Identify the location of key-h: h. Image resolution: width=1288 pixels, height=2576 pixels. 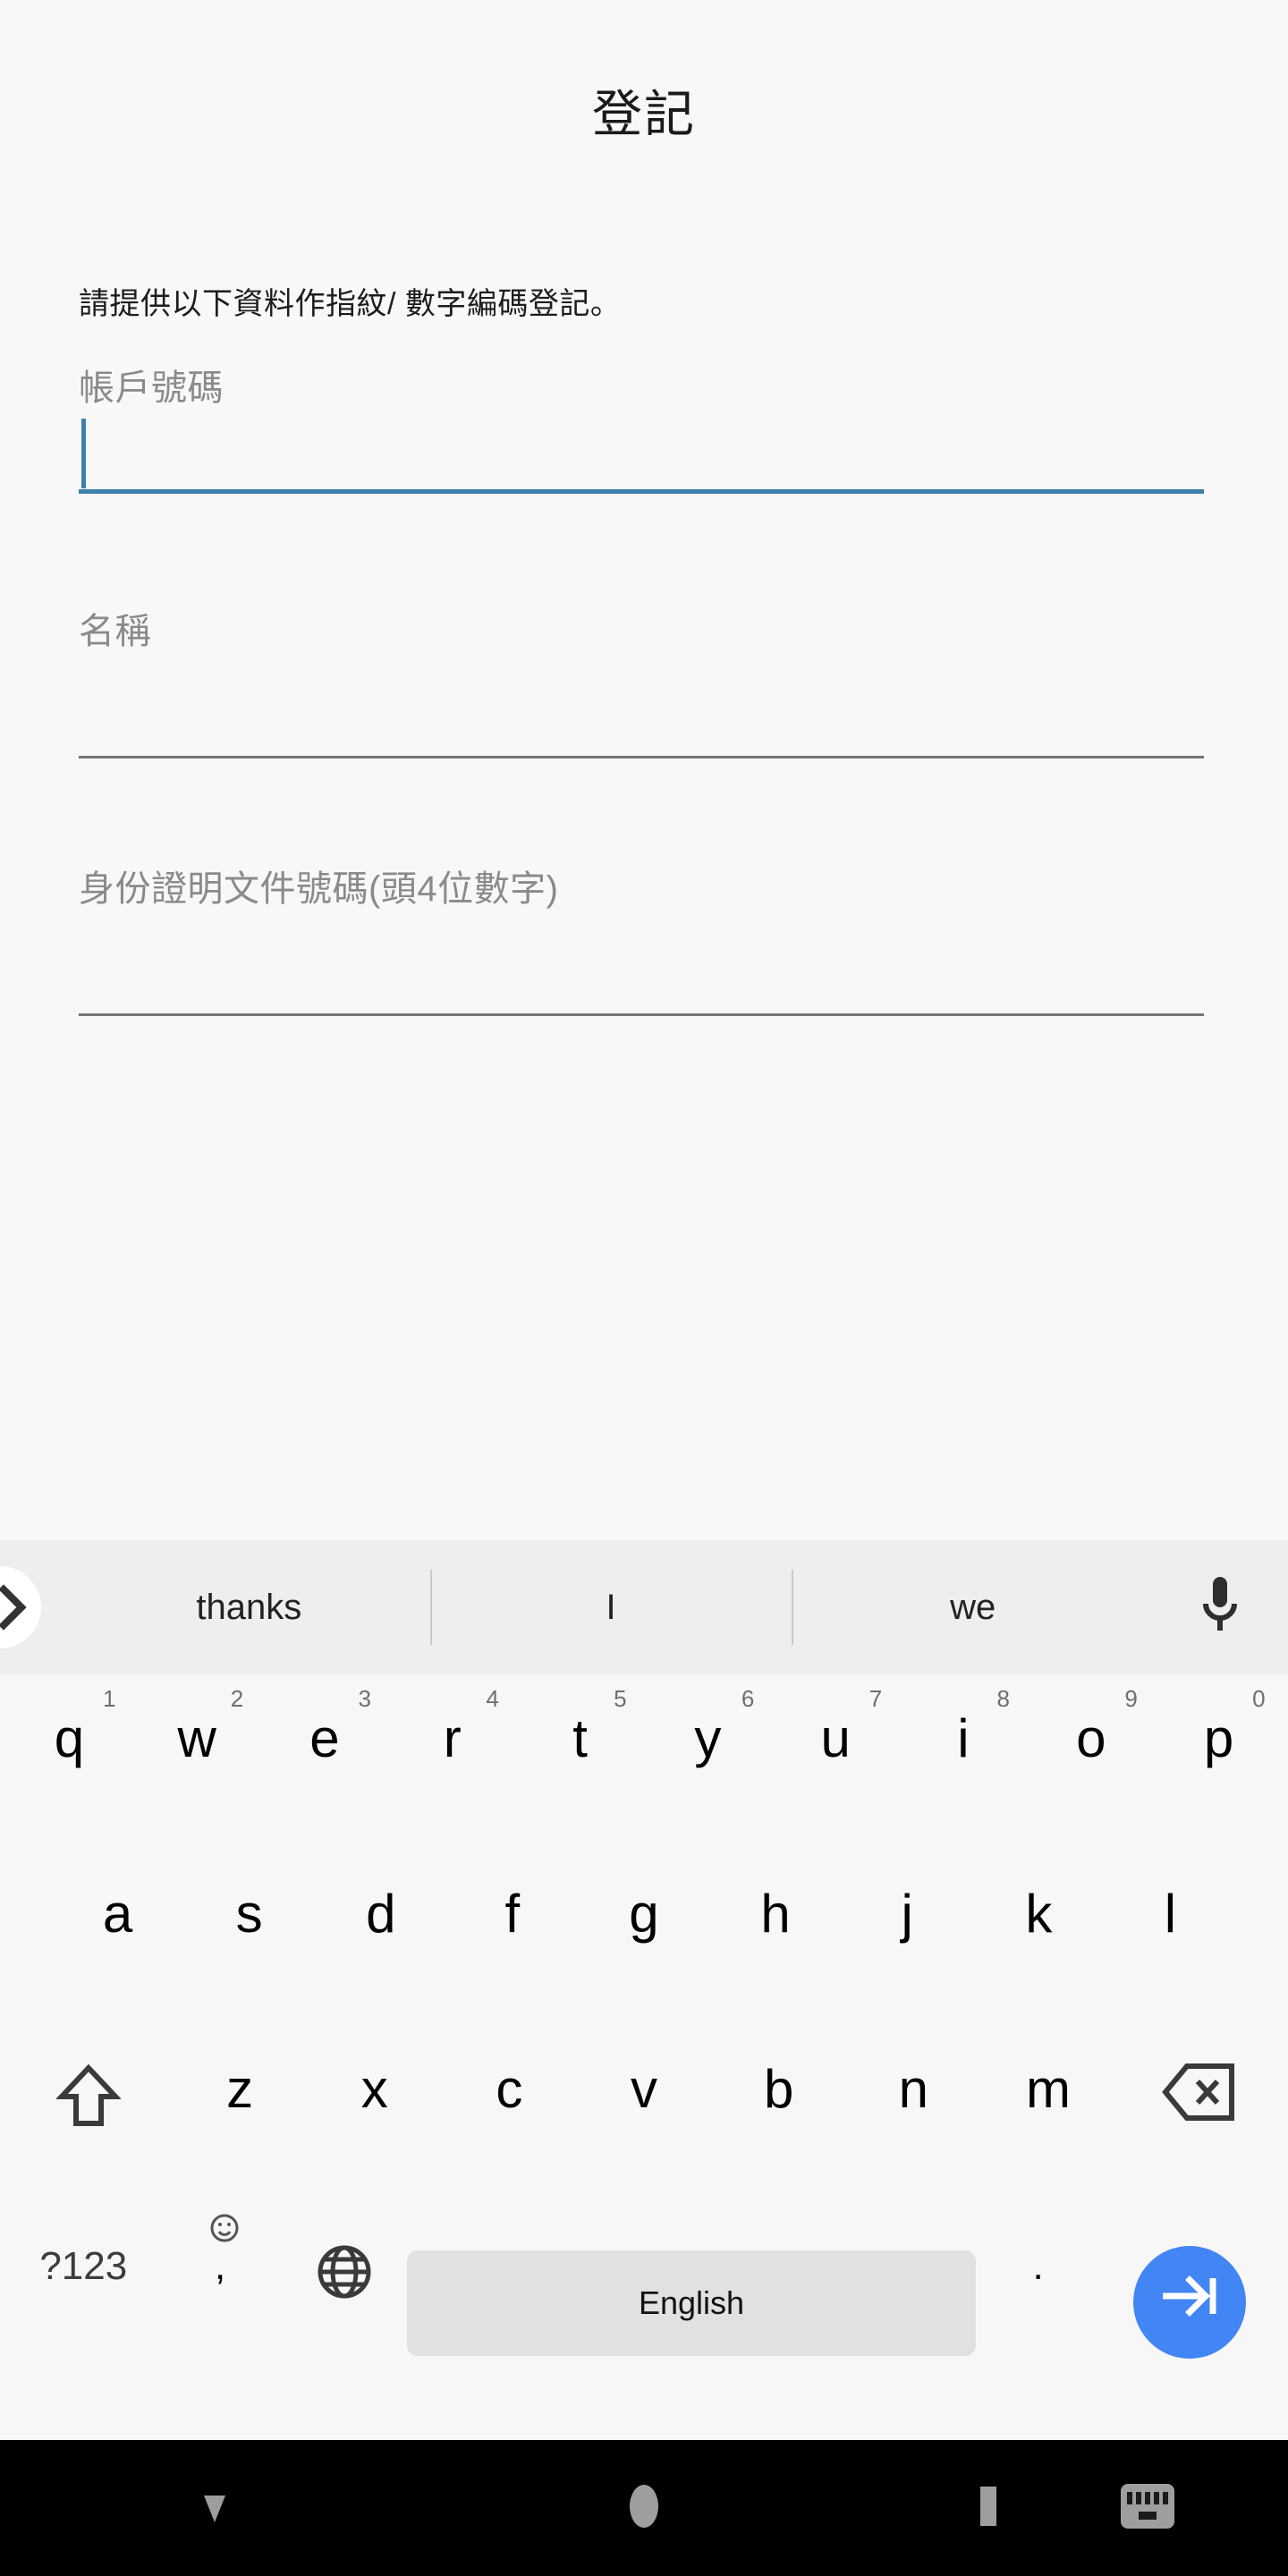
(776, 1942).